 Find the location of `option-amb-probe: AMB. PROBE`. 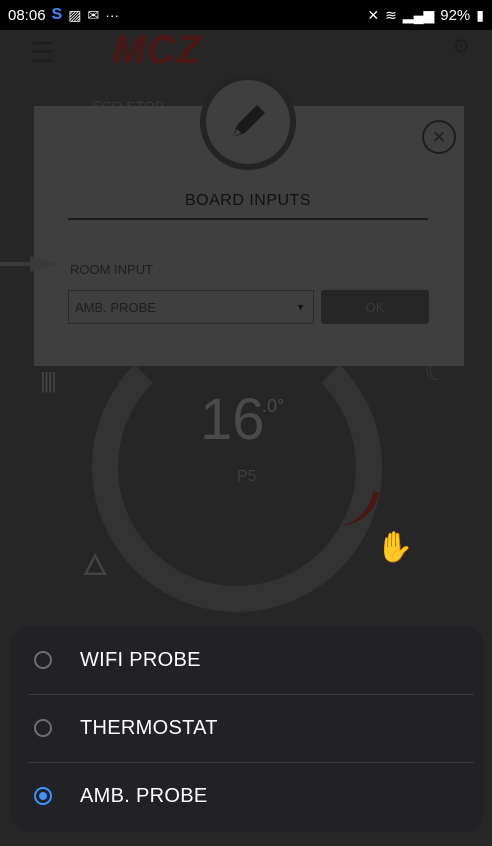

option-amb-probe: AMB. PROBE is located at coordinates (247, 796).